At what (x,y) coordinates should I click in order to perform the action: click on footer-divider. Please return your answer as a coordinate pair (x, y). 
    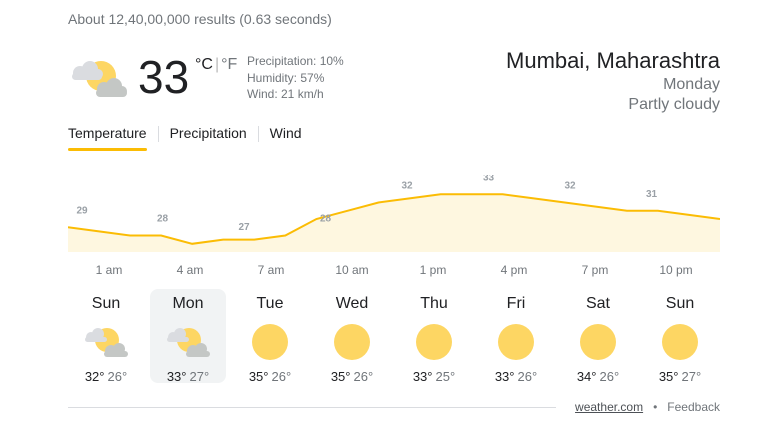
    Looking at the image, I should click on (312, 407).